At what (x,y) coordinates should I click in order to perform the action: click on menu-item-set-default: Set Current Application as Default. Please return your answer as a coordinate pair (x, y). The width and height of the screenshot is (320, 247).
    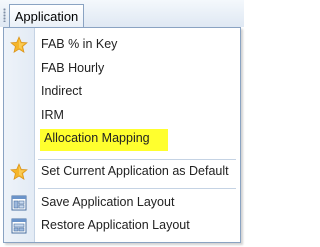
    Looking at the image, I should click on (122, 172).